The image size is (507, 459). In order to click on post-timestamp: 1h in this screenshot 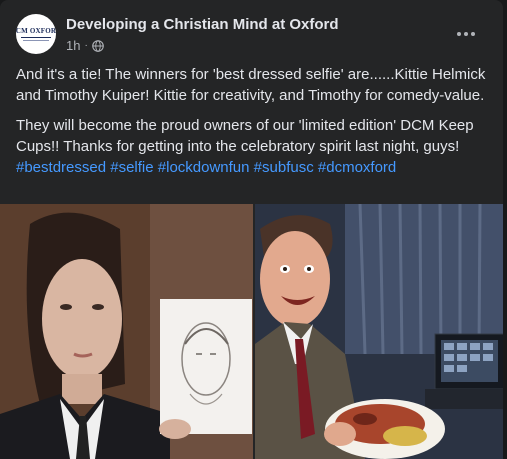, I will do `click(73, 45)`.